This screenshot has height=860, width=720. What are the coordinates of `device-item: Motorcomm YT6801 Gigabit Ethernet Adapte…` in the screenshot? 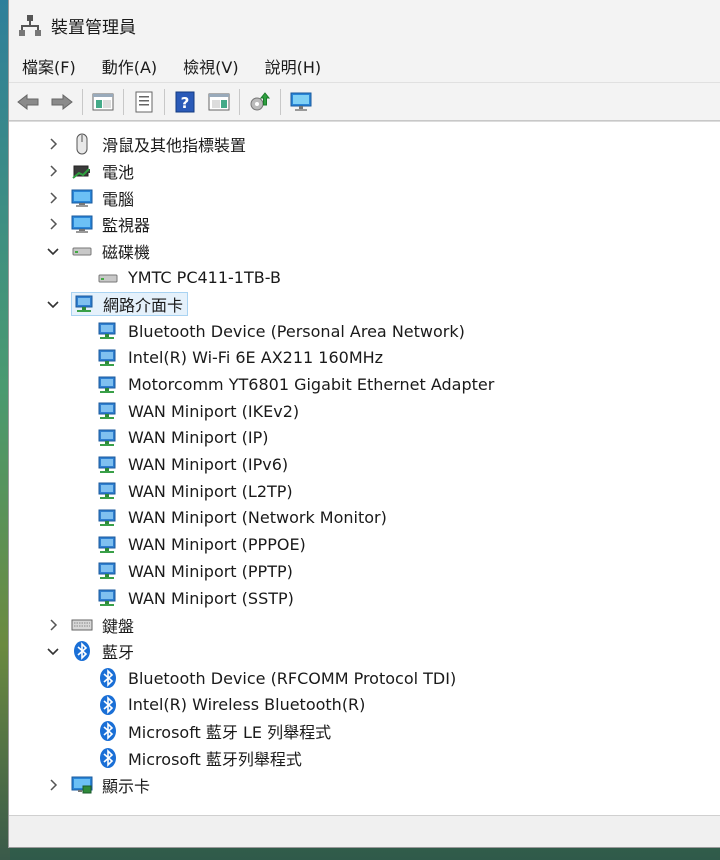 It's located at (364, 384).